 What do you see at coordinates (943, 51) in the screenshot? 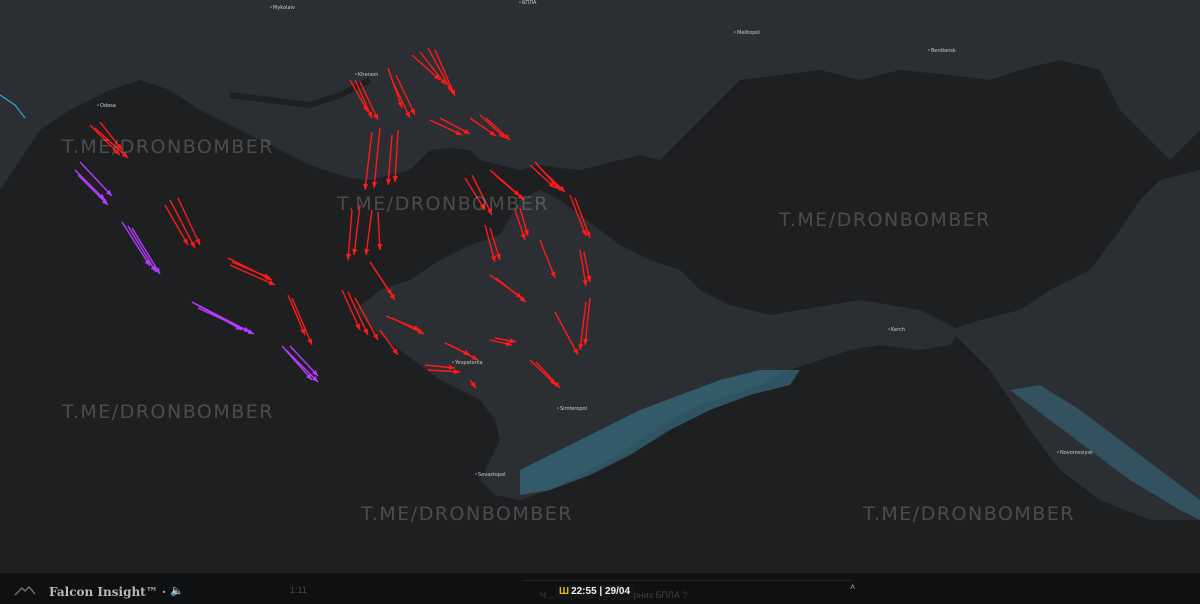
I see `city-label-berdiansk: Berdiansk` at bounding box center [943, 51].